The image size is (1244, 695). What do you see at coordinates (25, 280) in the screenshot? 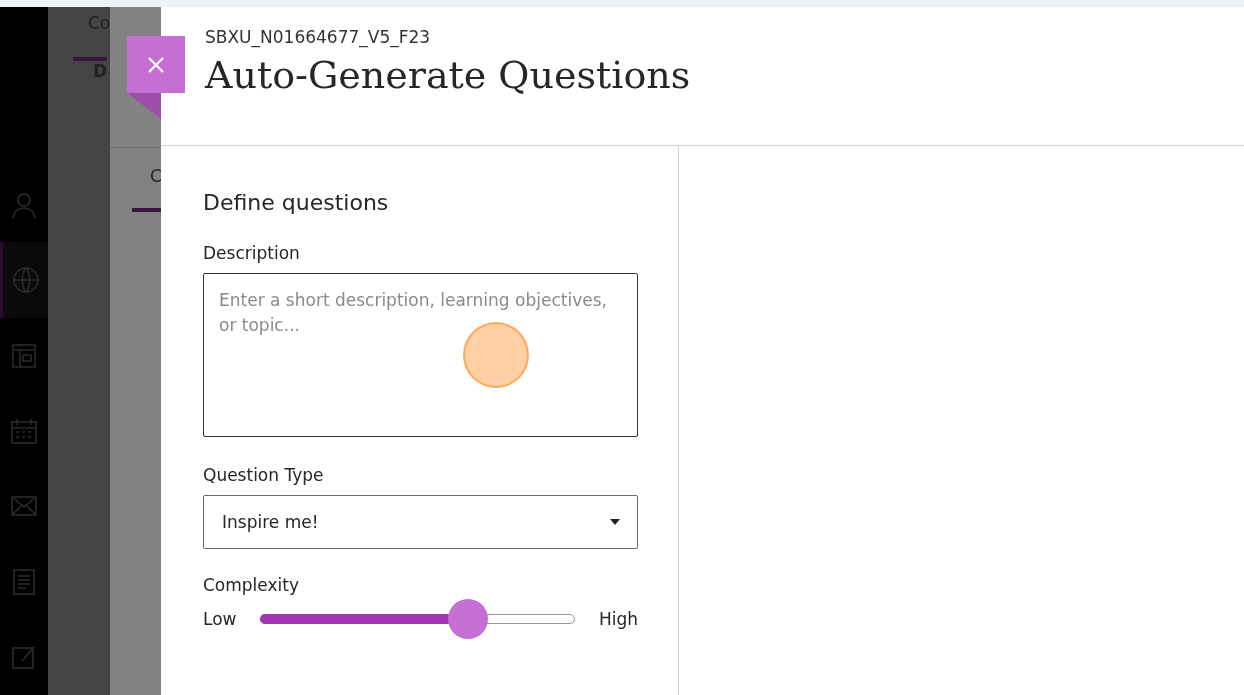
I see `globe-icon` at bounding box center [25, 280].